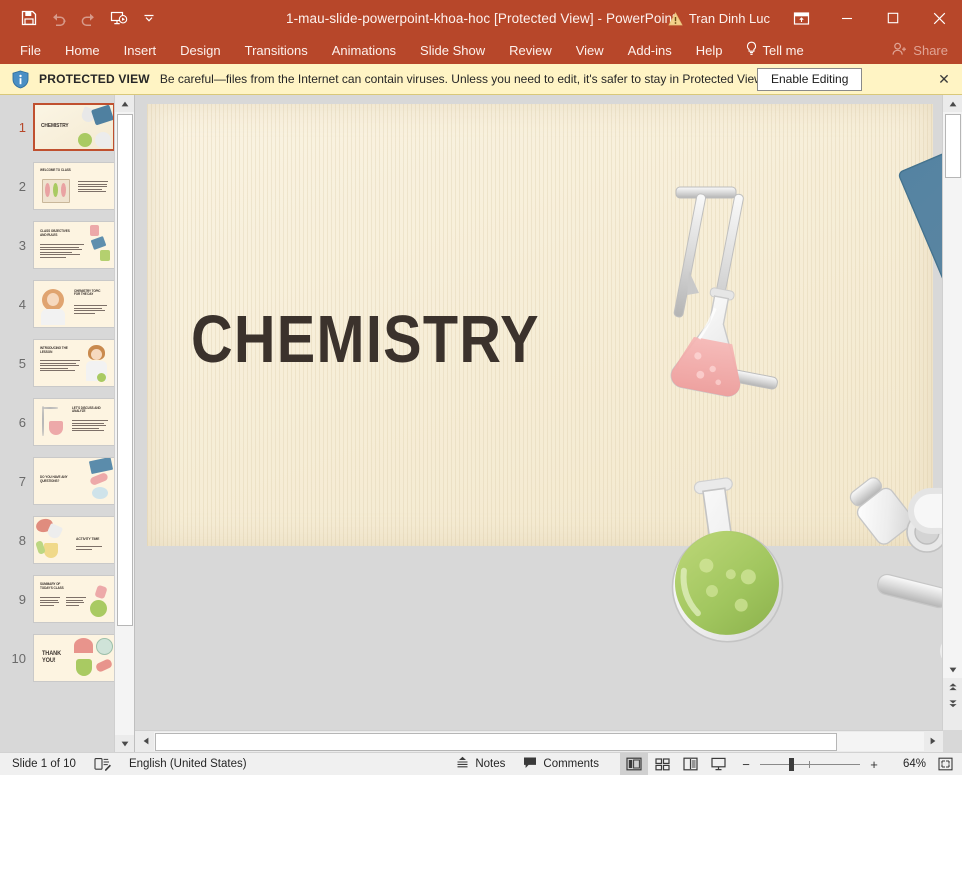  I want to click on ribbon-display-options-button, so click(801, 18).